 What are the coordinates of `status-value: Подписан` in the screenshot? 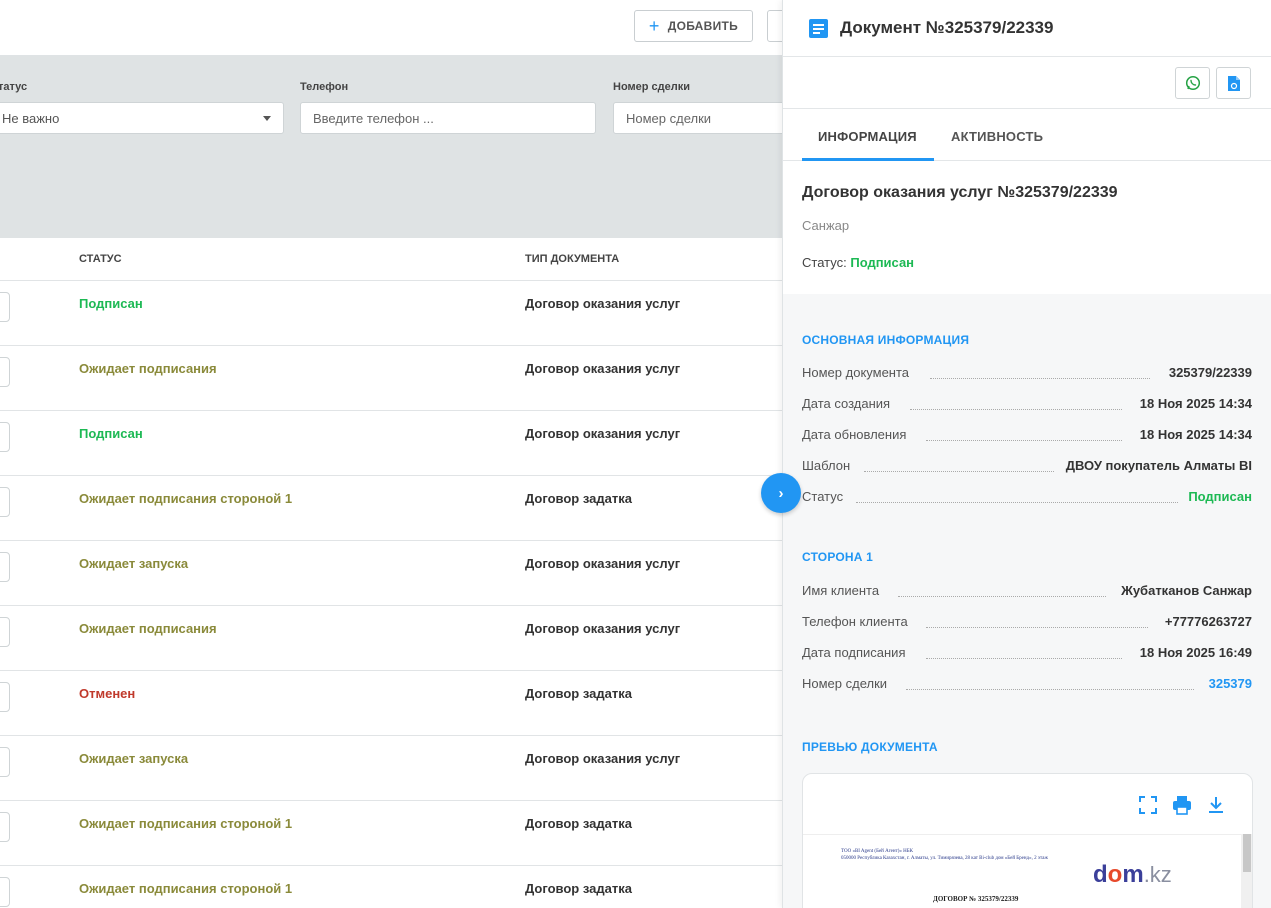 It's located at (882, 262).